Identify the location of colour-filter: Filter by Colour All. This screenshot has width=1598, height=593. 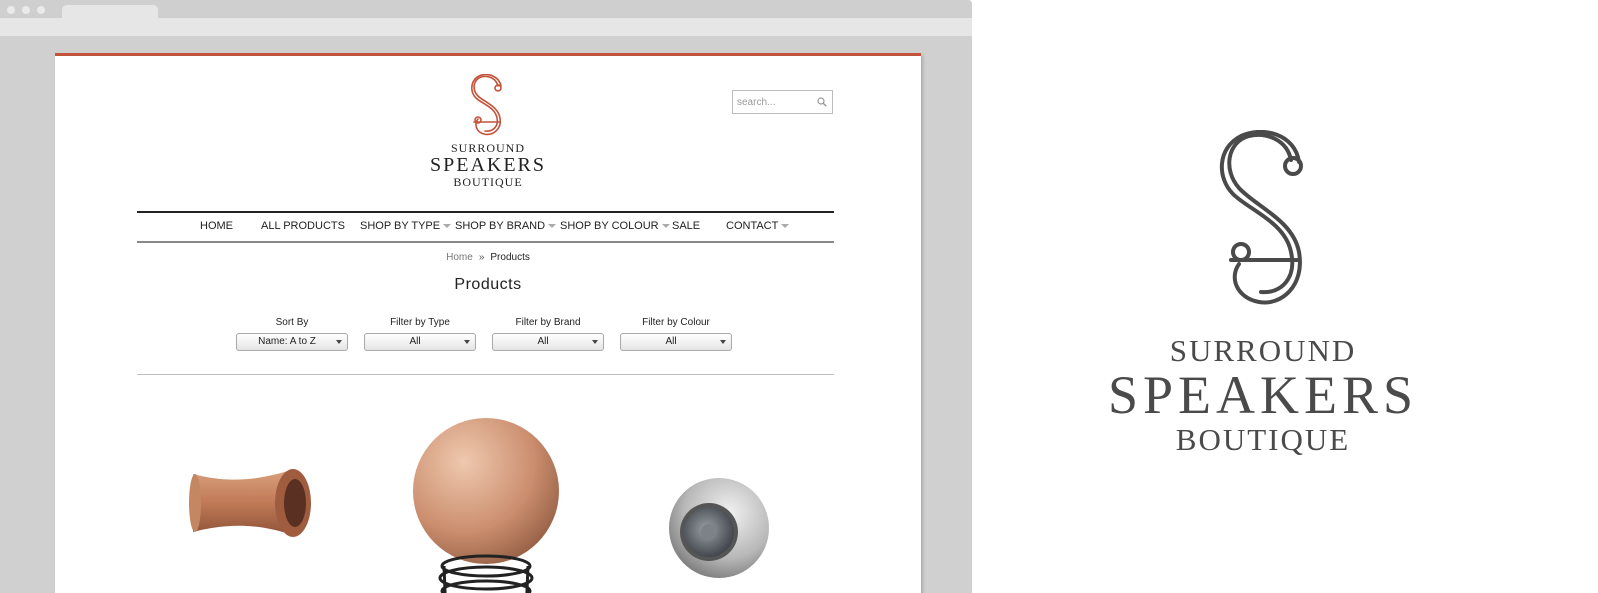
(676, 334).